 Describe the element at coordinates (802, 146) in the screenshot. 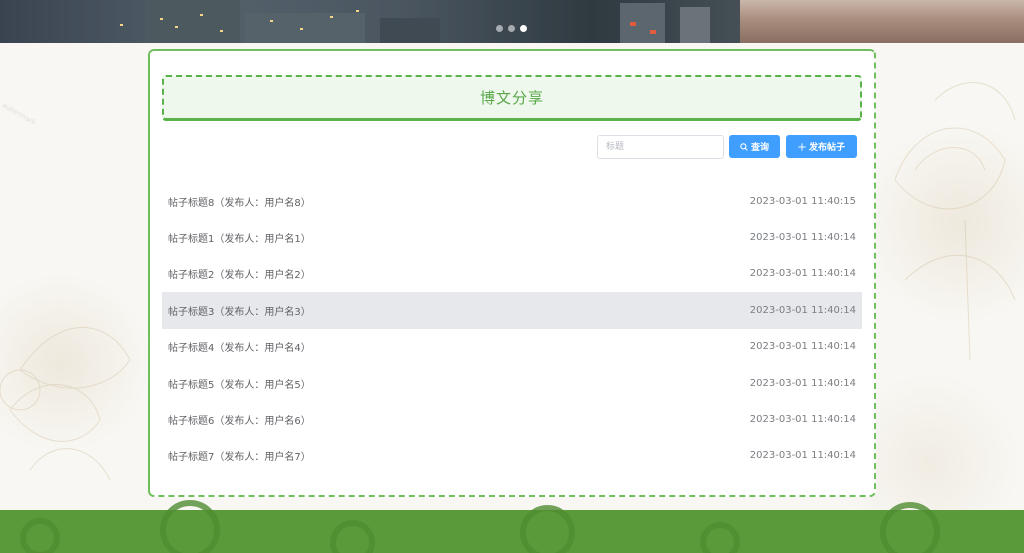

I see `plus-icon` at that location.